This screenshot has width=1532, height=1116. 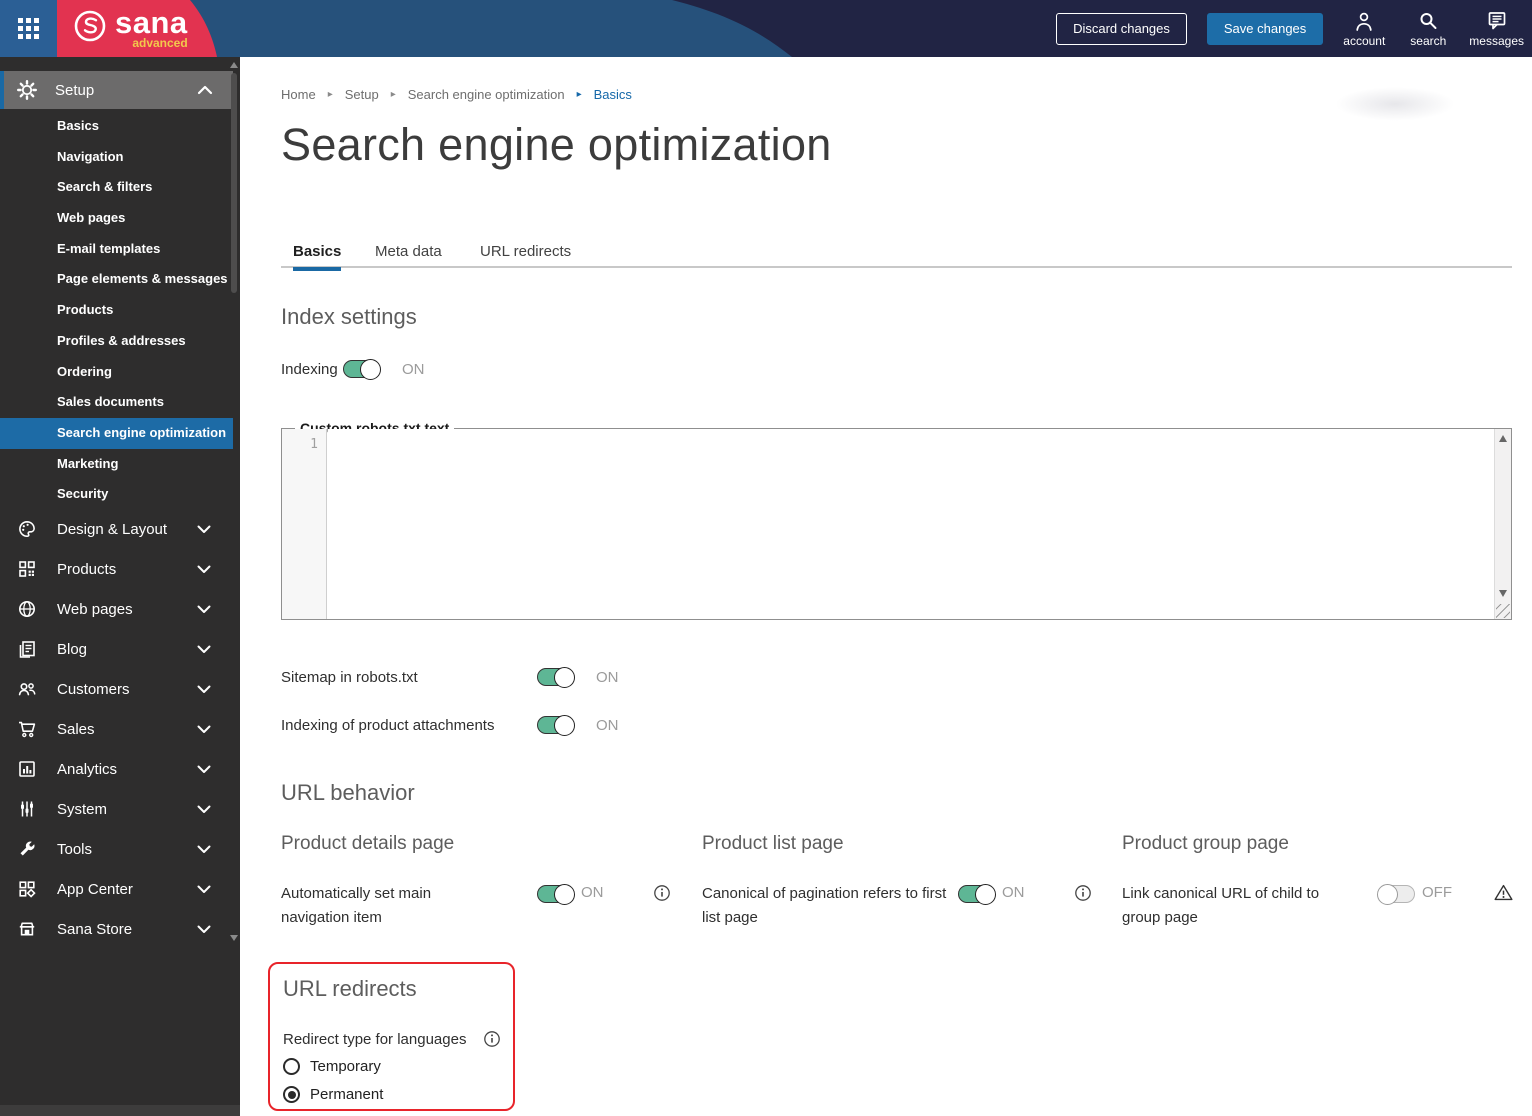 I want to click on sidebar-scrollbar-down-icon, so click(x=234, y=938).